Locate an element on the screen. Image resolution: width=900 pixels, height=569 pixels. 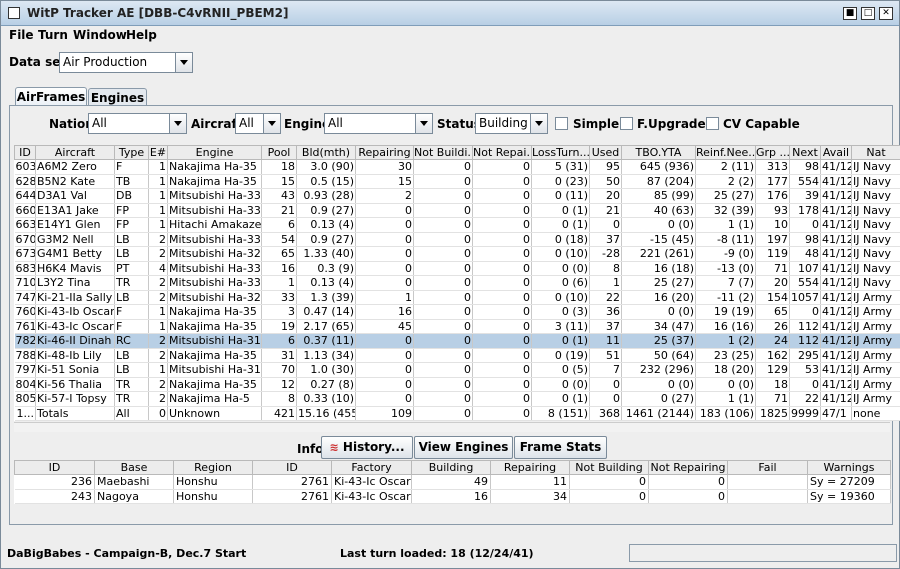
table-cell: LB is located at coordinates (131, 297).